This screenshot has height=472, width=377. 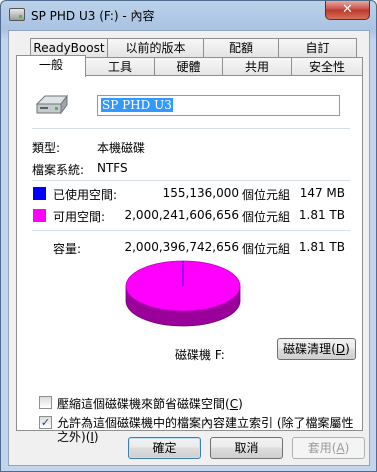 I want to click on index-label-line2: 之外)(I), so click(x=78, y=437).